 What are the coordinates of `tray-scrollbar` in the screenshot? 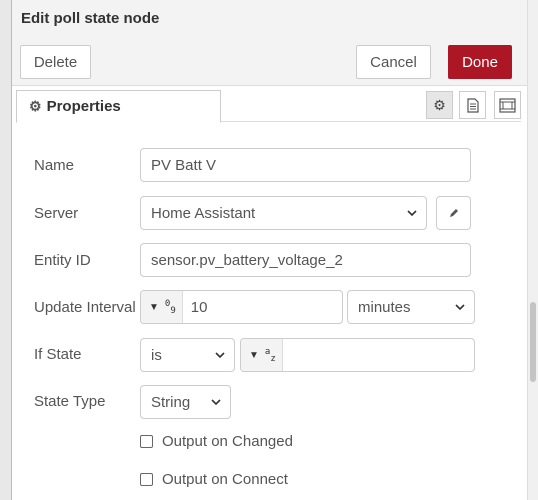 It's located at (532, 250).